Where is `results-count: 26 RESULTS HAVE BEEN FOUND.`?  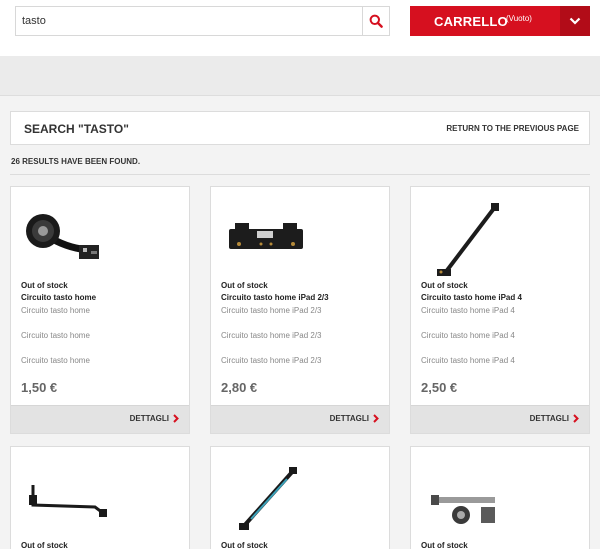 results-count: 26 RESULTS HAVE BEEN FOUND. is located at coordinates (76, 161).